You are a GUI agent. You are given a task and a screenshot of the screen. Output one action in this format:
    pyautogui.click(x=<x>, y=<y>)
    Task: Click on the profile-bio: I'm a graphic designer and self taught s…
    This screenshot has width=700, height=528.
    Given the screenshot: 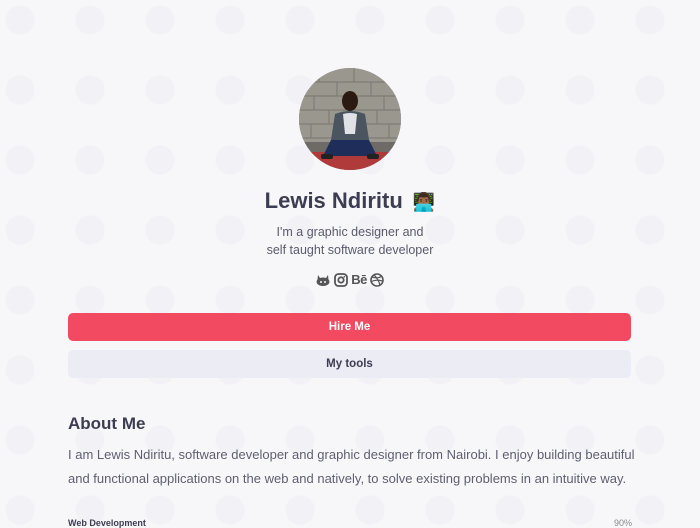 What is the action you would take?
    pyautogui.click(x=350, y=241)
    